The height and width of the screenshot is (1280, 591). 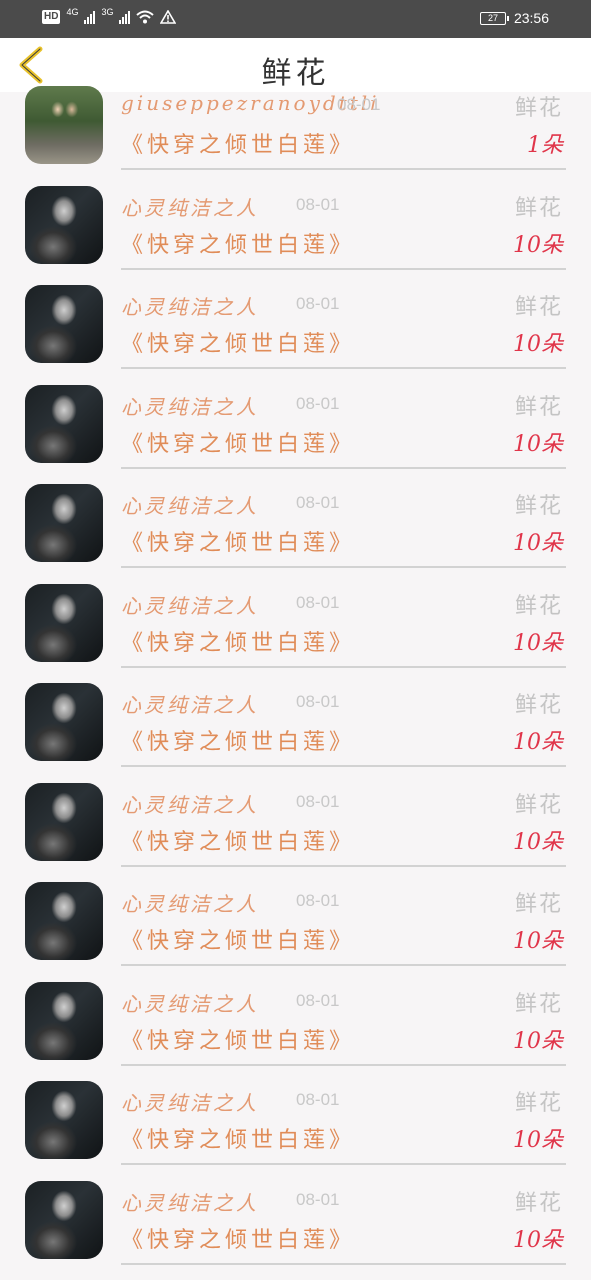 I want to click on list-item: giuseppezranoydttli 08-01 鲜花 《快穿之倾世白莲》 1朵, so click(x=295, y=136).